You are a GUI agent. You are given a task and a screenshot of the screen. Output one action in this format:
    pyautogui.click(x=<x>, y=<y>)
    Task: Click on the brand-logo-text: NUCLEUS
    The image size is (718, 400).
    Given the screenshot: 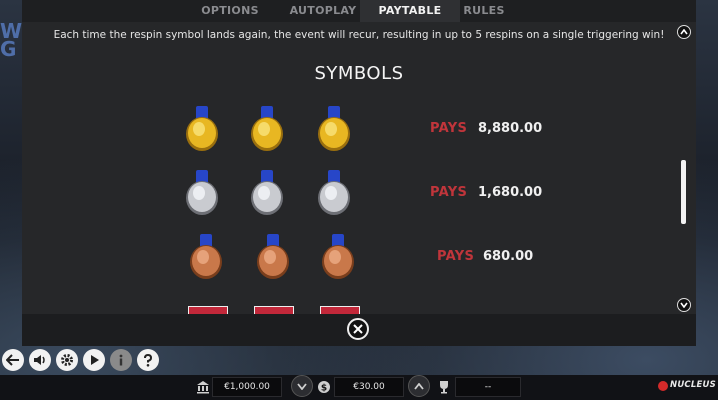 What is the action you would take?
    pyautogui.click(x=693, y=385)
    